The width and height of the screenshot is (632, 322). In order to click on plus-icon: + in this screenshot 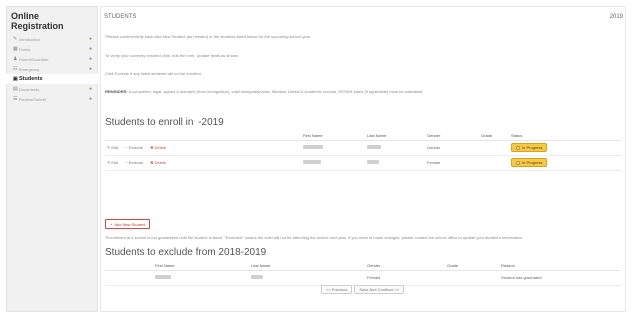, I will do `click(111, 224)`.